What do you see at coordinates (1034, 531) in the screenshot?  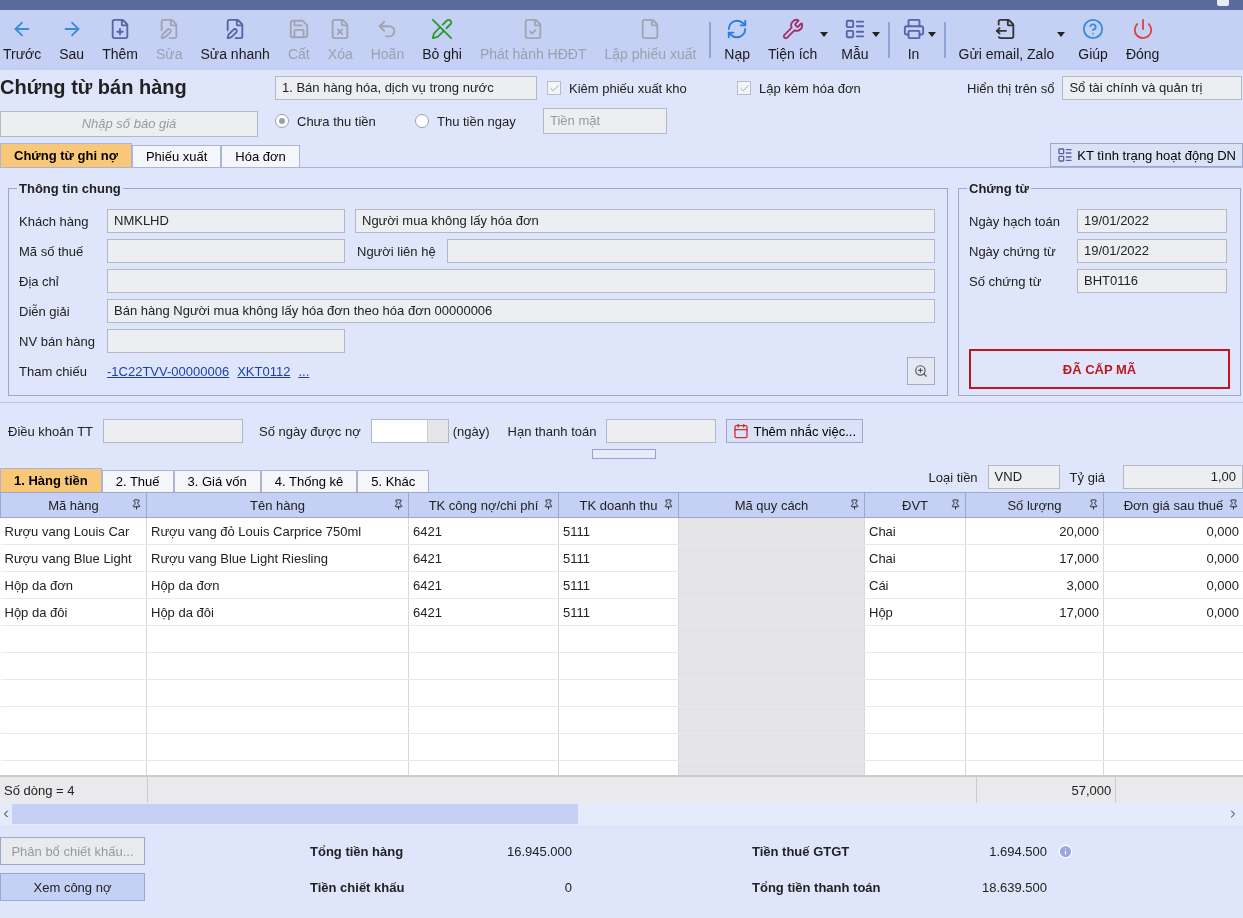 I see `table-cell: 20,000` at bounding box center [1034, 531].